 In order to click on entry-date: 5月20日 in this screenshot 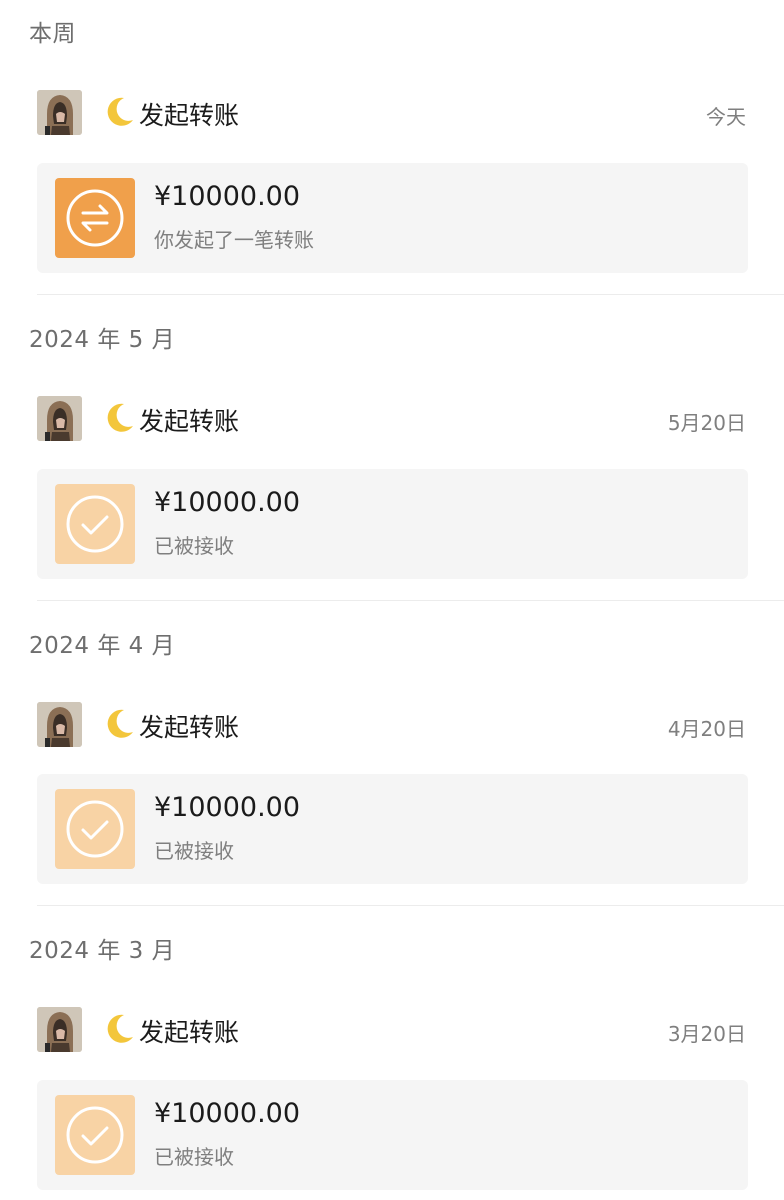, I will do `click(706, 423)`.